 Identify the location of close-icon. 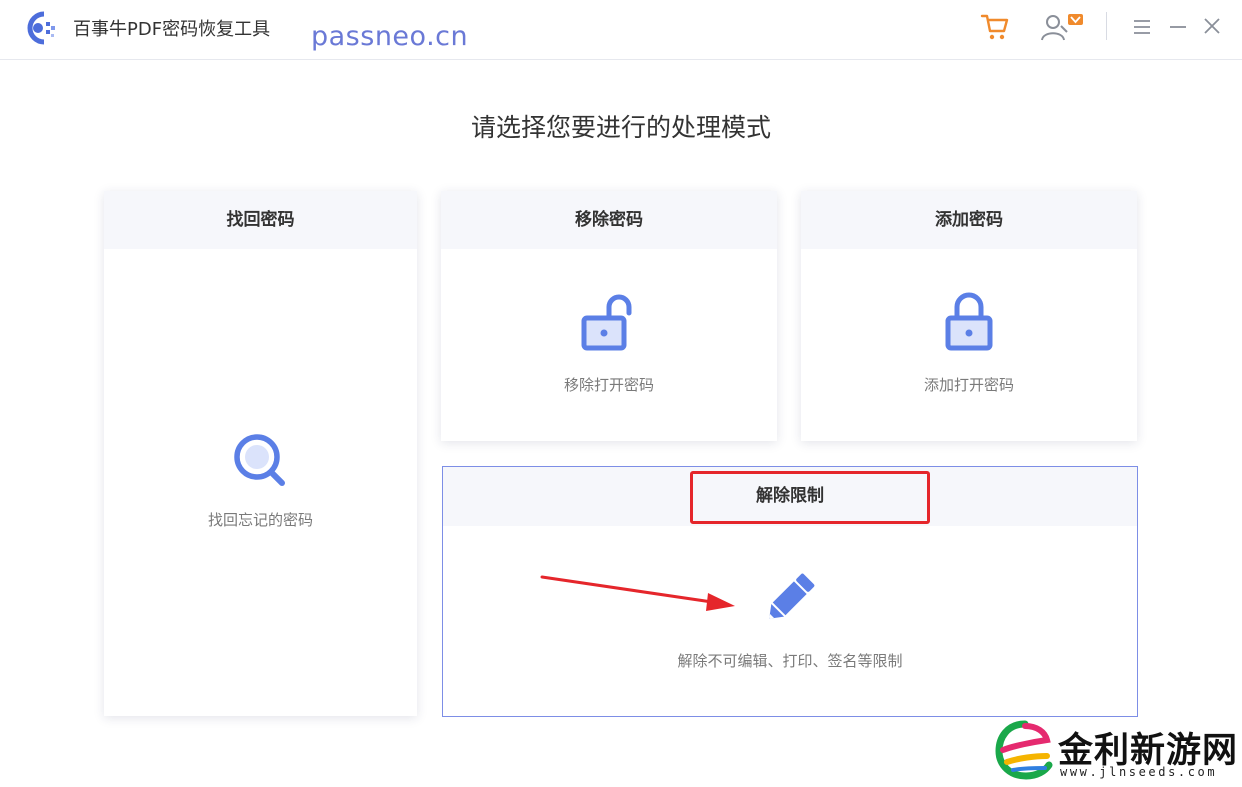
(1212, 26).